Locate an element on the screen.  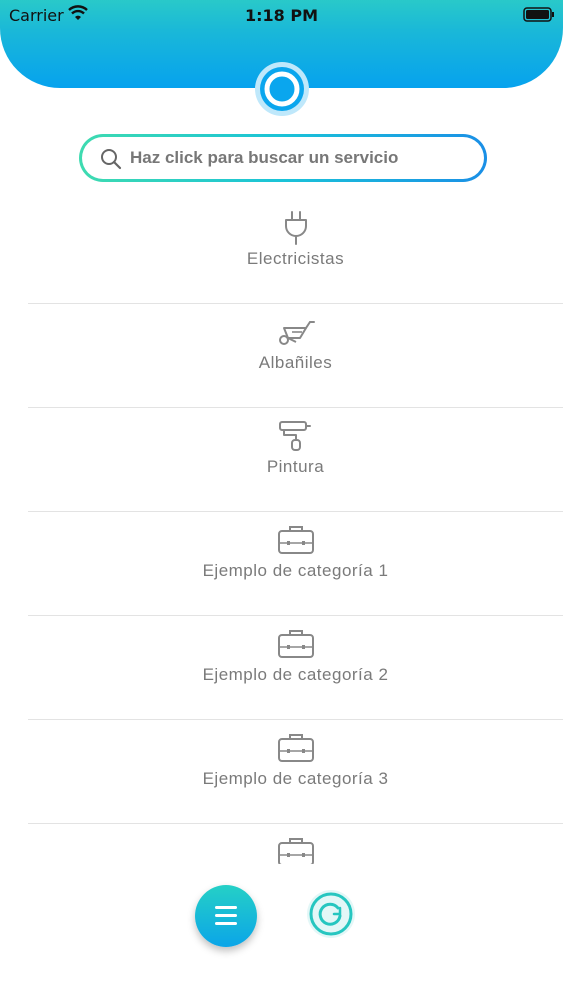
menu-icon is located at coordinates (226, 918).